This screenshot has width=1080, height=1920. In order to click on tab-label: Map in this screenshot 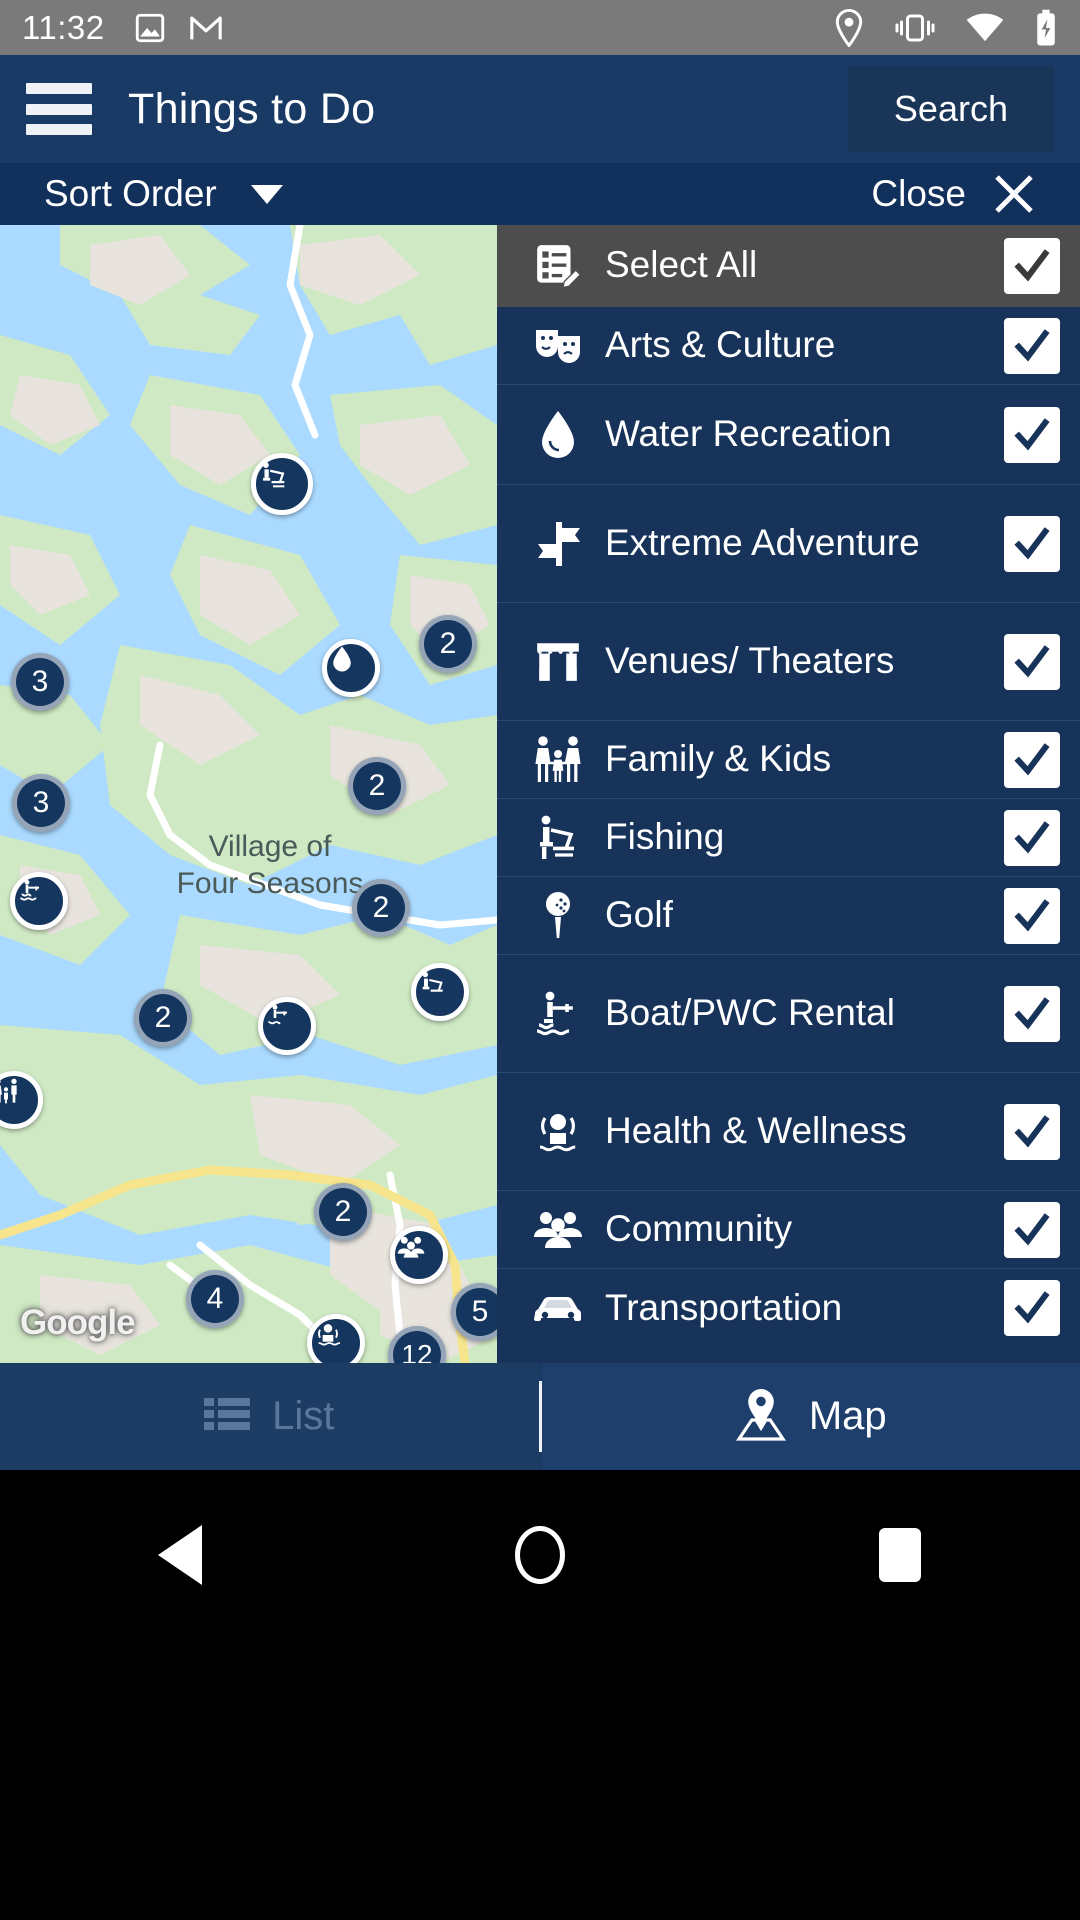, I will do `click(847, 1416)`.